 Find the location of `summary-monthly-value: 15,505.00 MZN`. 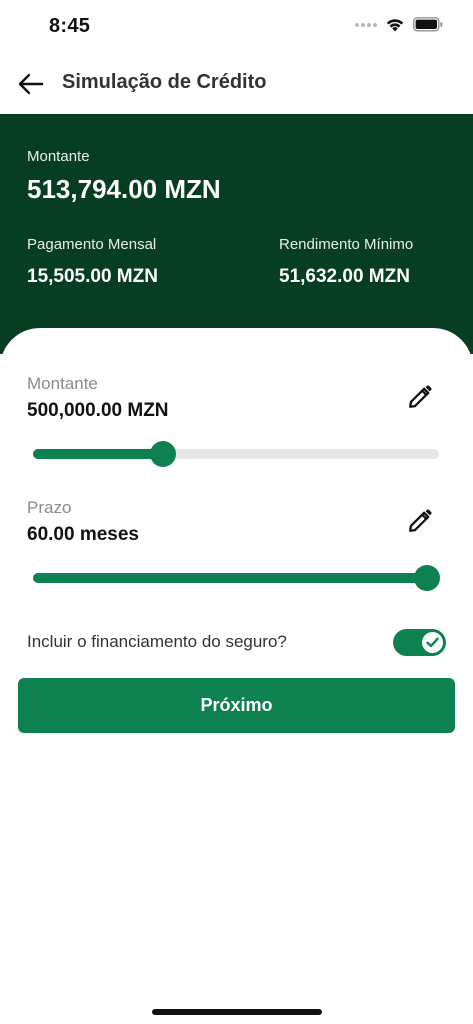

summary-monthly-value: 15,505.00 MZN is located at coordinates (92, 276).